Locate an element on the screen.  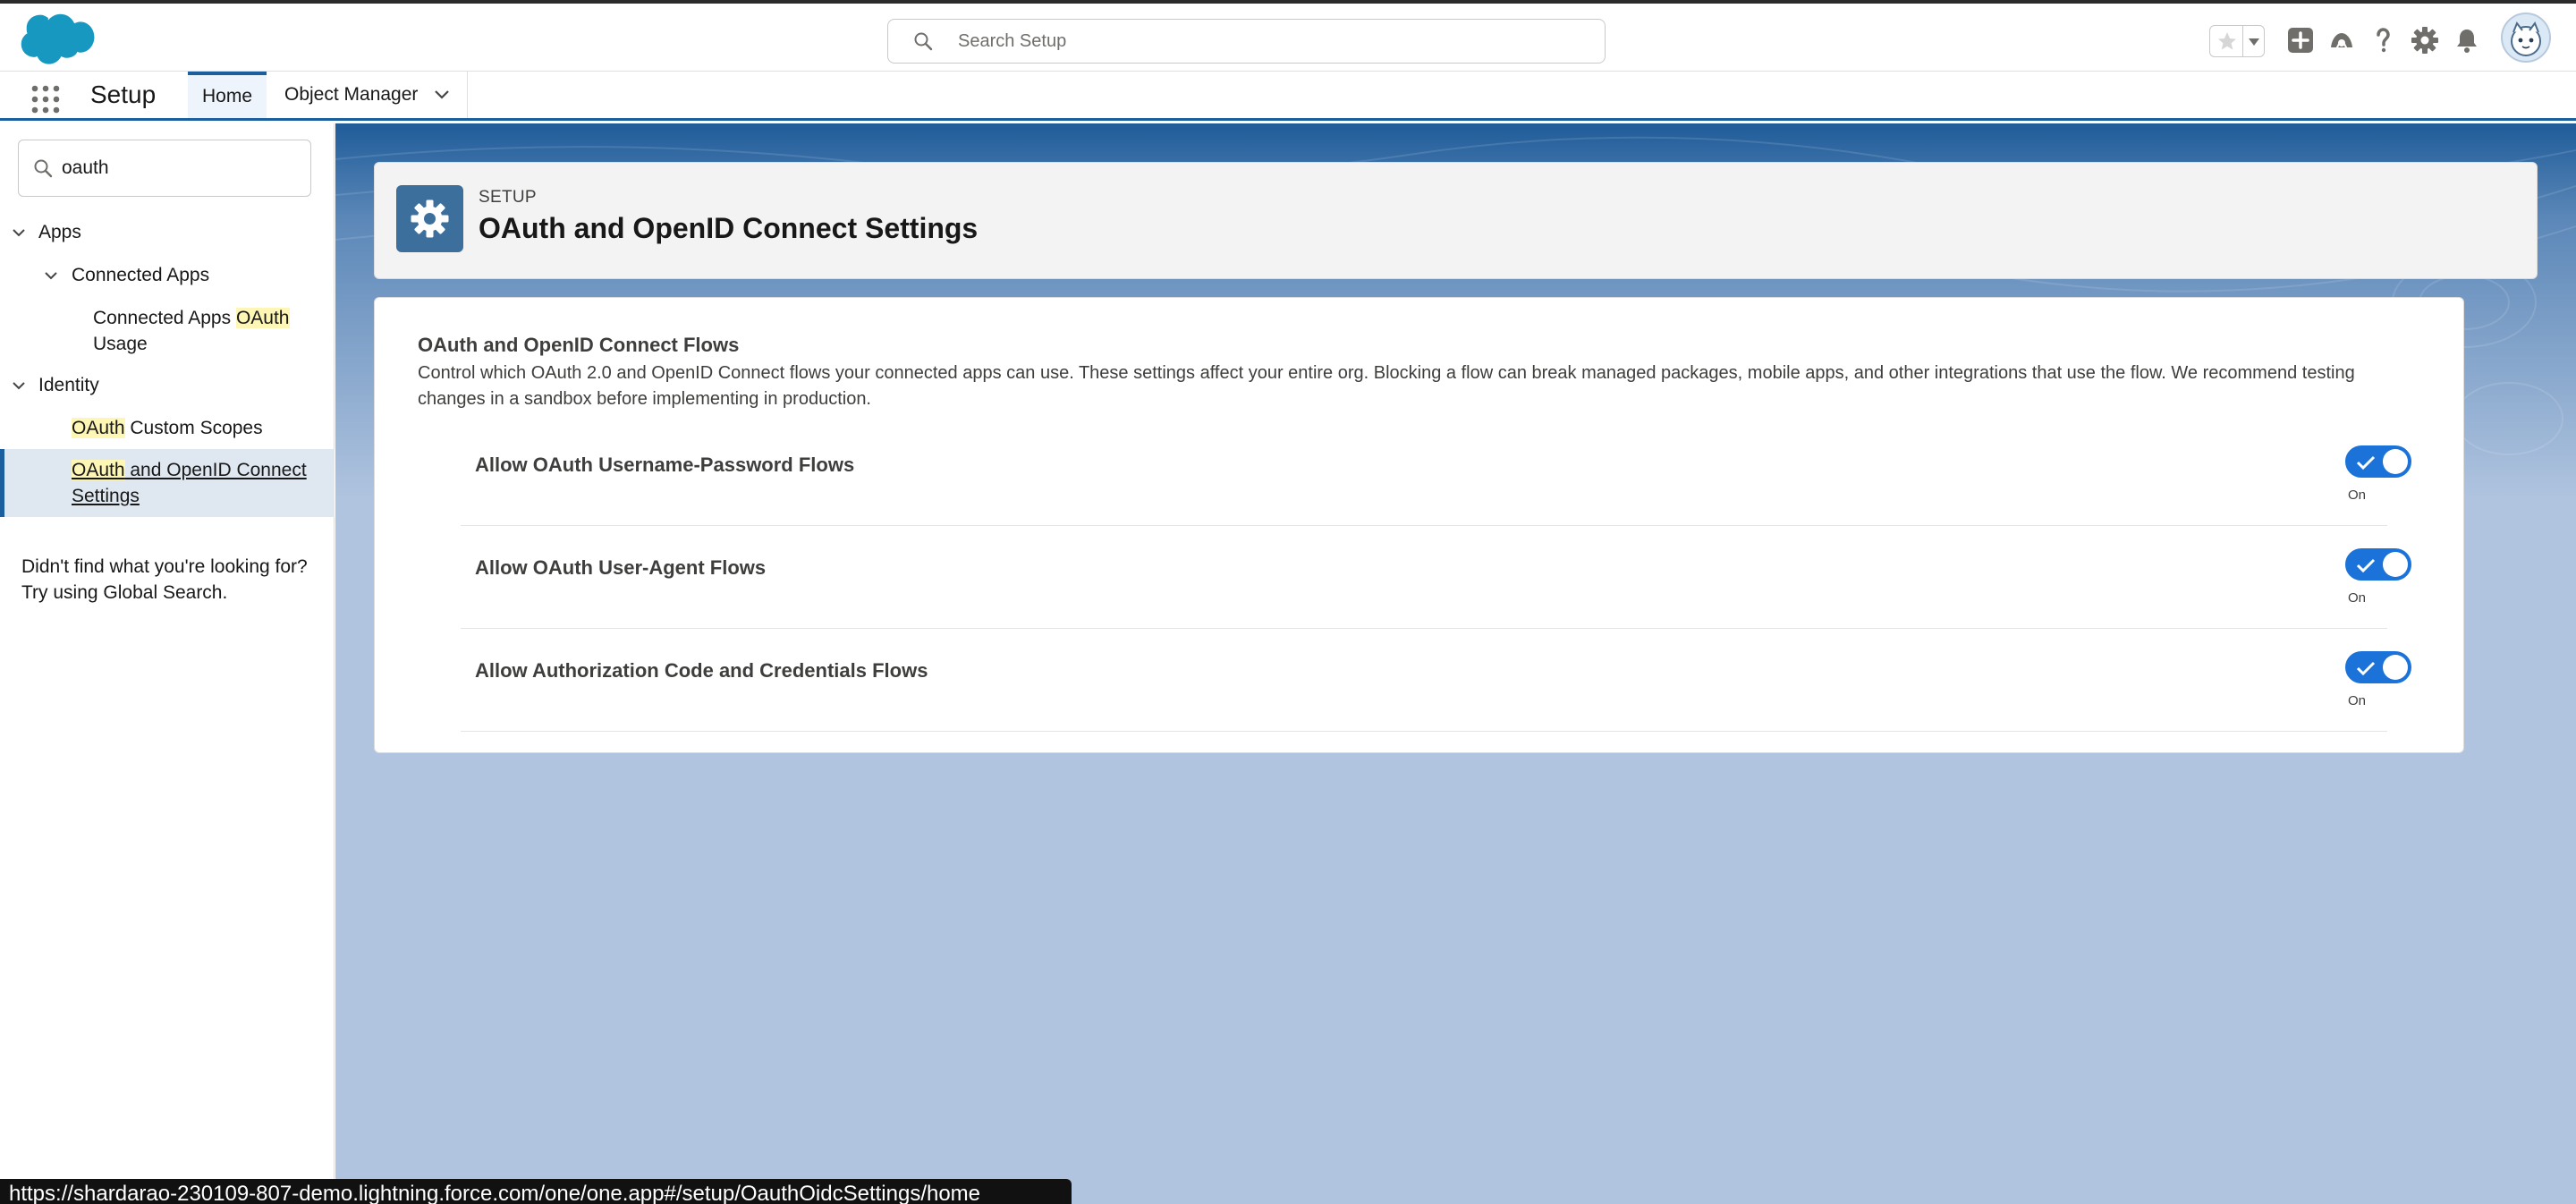
username-password-flow-toggle is located at coordinates (2378, 462).